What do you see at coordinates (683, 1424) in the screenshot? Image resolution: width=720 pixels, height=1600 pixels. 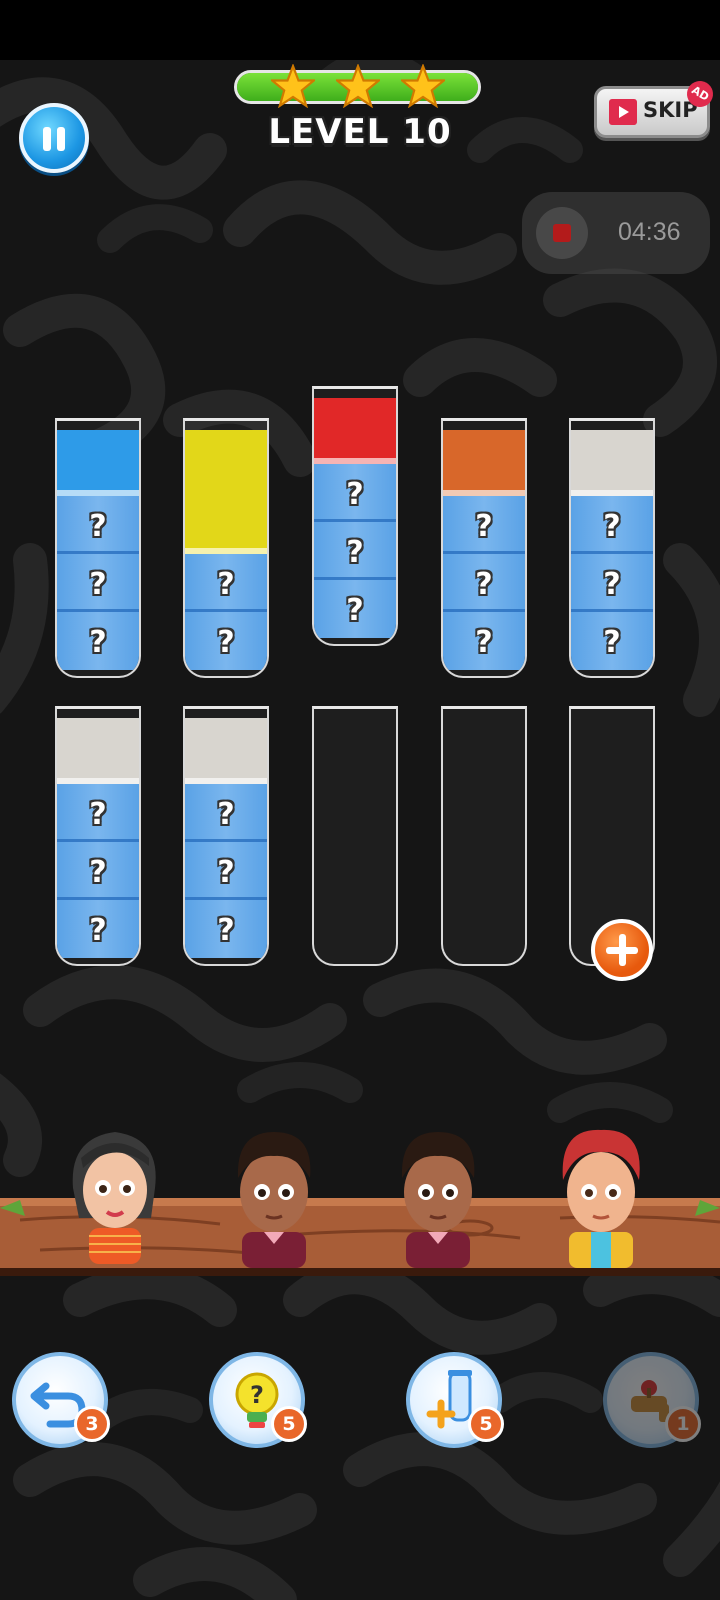 I see `count-badge: 1` at bounding box center [683, 1424].